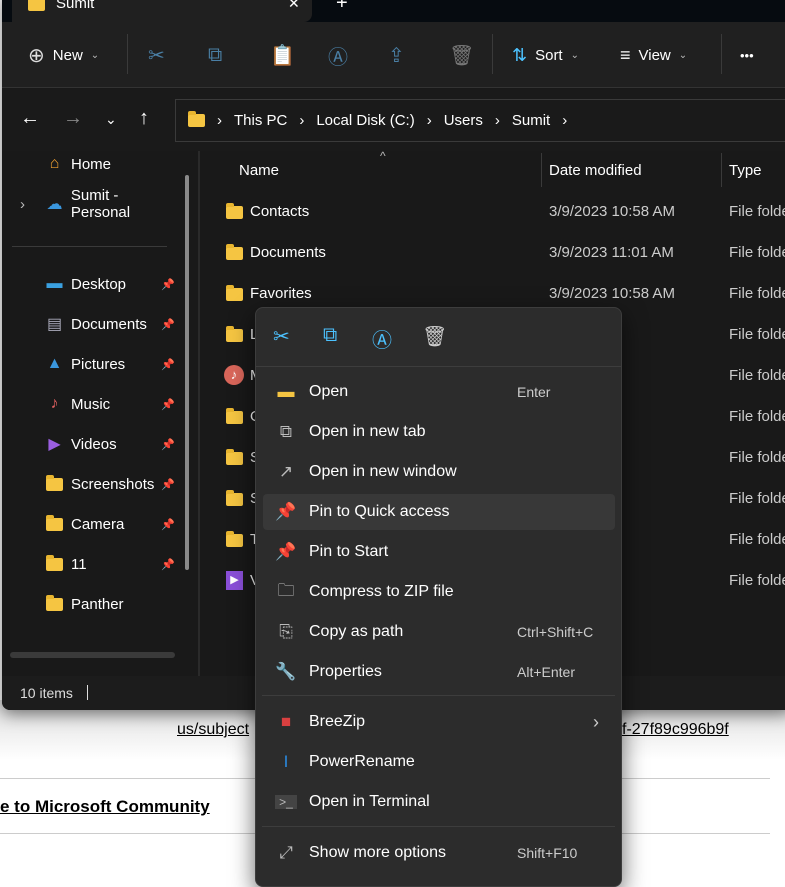  Describe the element at coordinates (329, 391) in the screenshot. I see `menu-item-label: Open` at that location.